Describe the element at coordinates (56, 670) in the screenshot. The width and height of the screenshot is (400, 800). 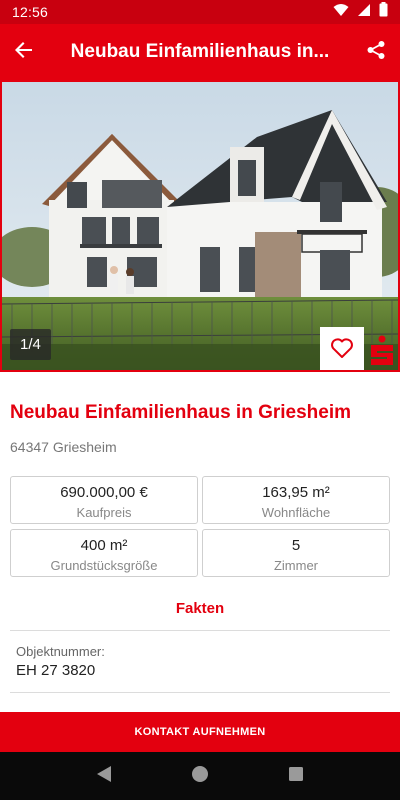
I see `objektnummer-value: EH 27 3820` at that location.